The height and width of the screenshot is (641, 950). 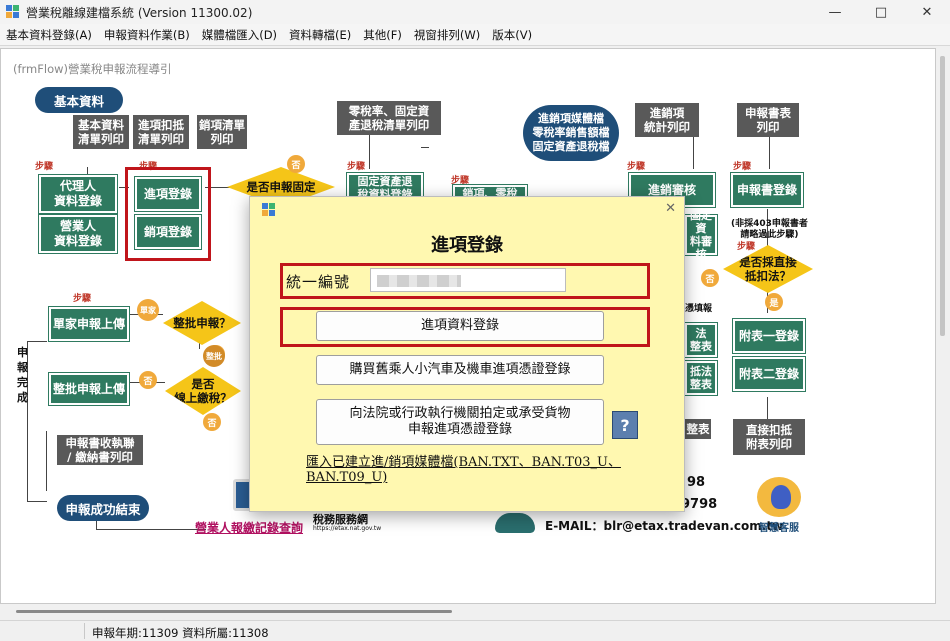 I want to click on menu-media-import: 媒體檔匯入(D), so click(x=239, y=35).